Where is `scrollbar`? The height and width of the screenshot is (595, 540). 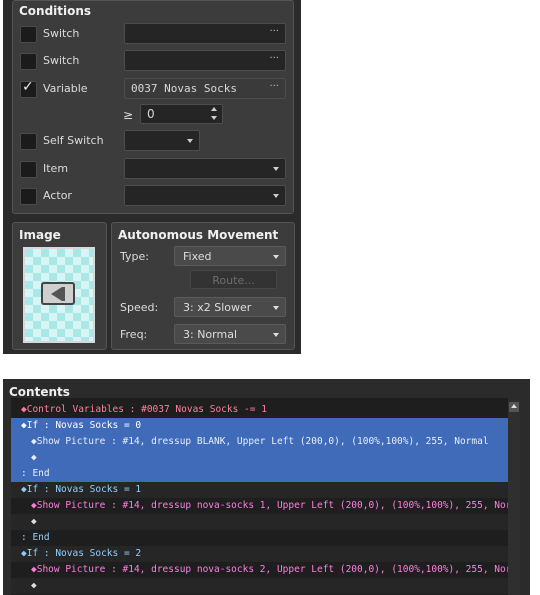 scrollbar is located at coordinates (514, 497).